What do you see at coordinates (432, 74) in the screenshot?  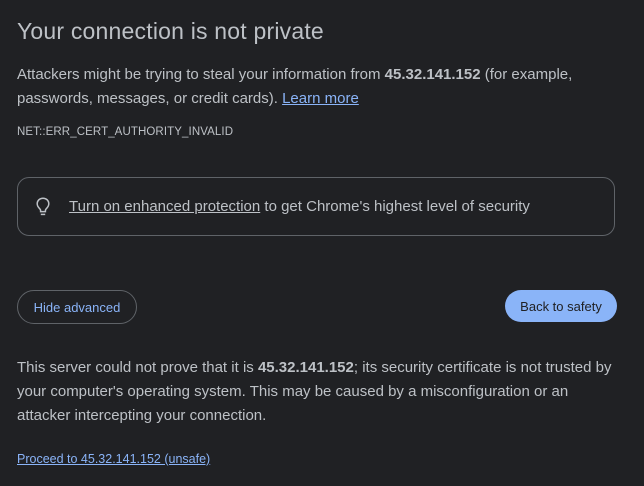 I see `host-name: 45.32.141.152` at bounding box center [432, 74].